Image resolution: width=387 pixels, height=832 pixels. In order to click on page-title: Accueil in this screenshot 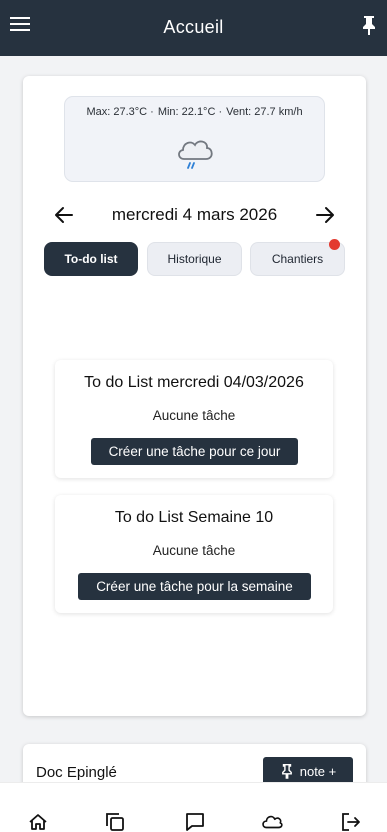, I will do `click(193, 27)`.